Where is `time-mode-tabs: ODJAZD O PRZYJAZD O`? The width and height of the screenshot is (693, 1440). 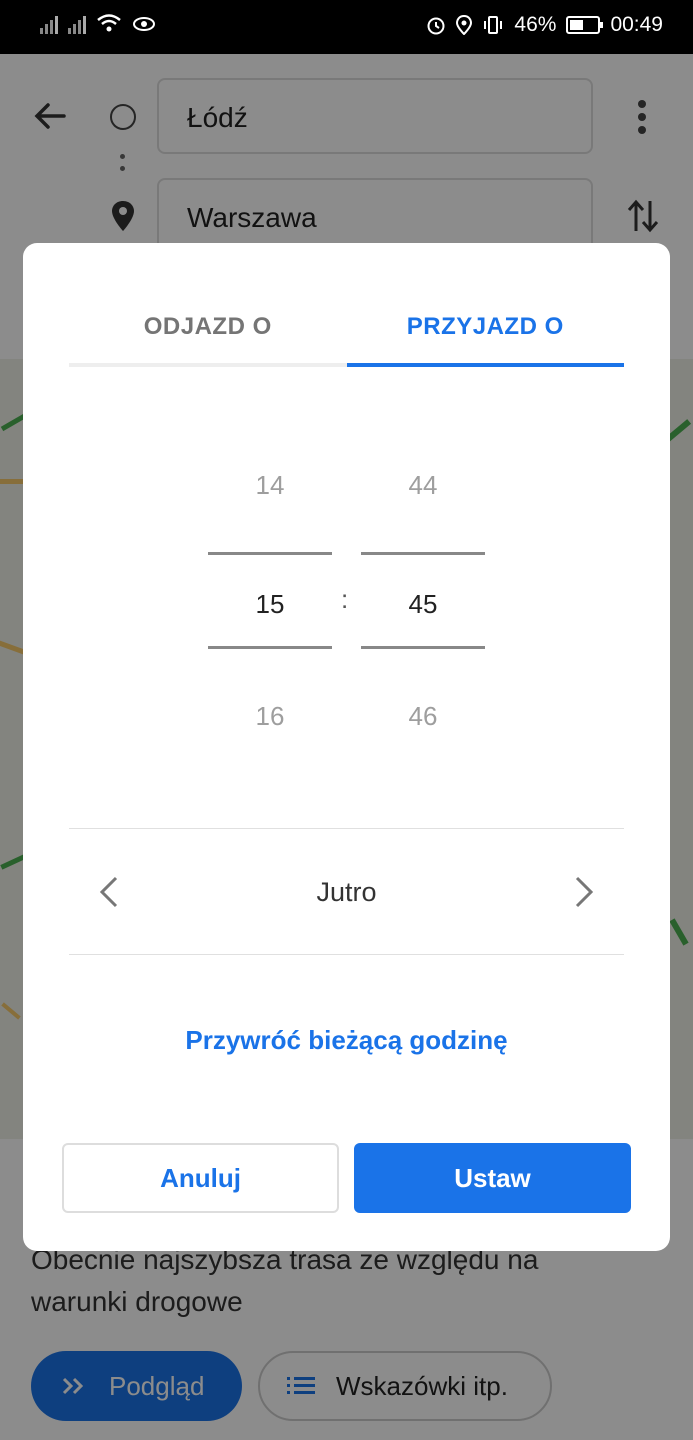 time-mode-tabs: ODJAZD O PRZYJAZD O is located at coordinates (346, 335).